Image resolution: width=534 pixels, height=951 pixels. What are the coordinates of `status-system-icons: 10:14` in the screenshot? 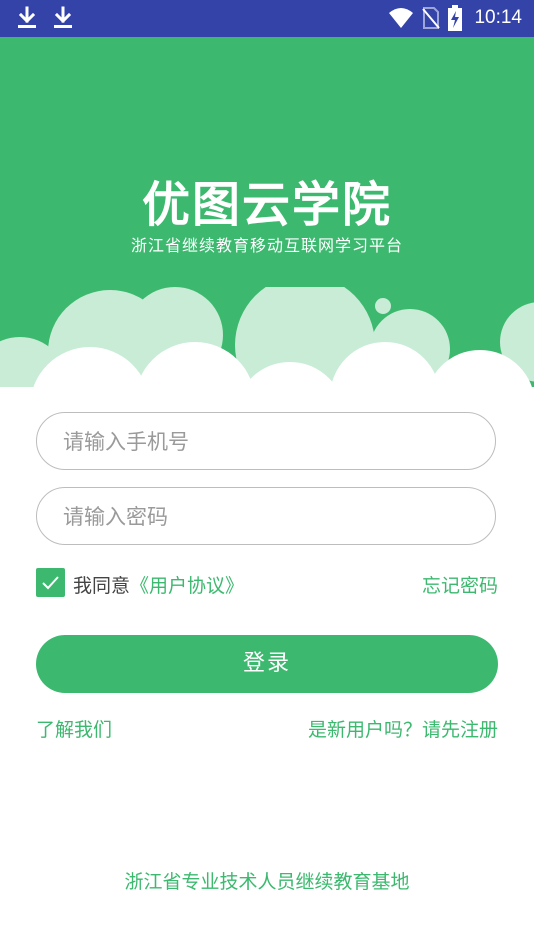 It's located at (455, 18).